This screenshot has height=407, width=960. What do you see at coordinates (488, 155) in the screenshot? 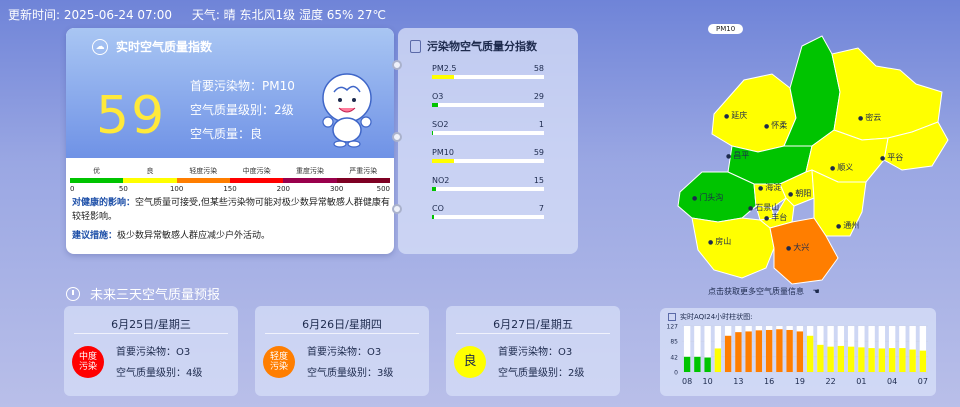
I see `pollutant-row: PM10 59` at bounding box center [488, 155].